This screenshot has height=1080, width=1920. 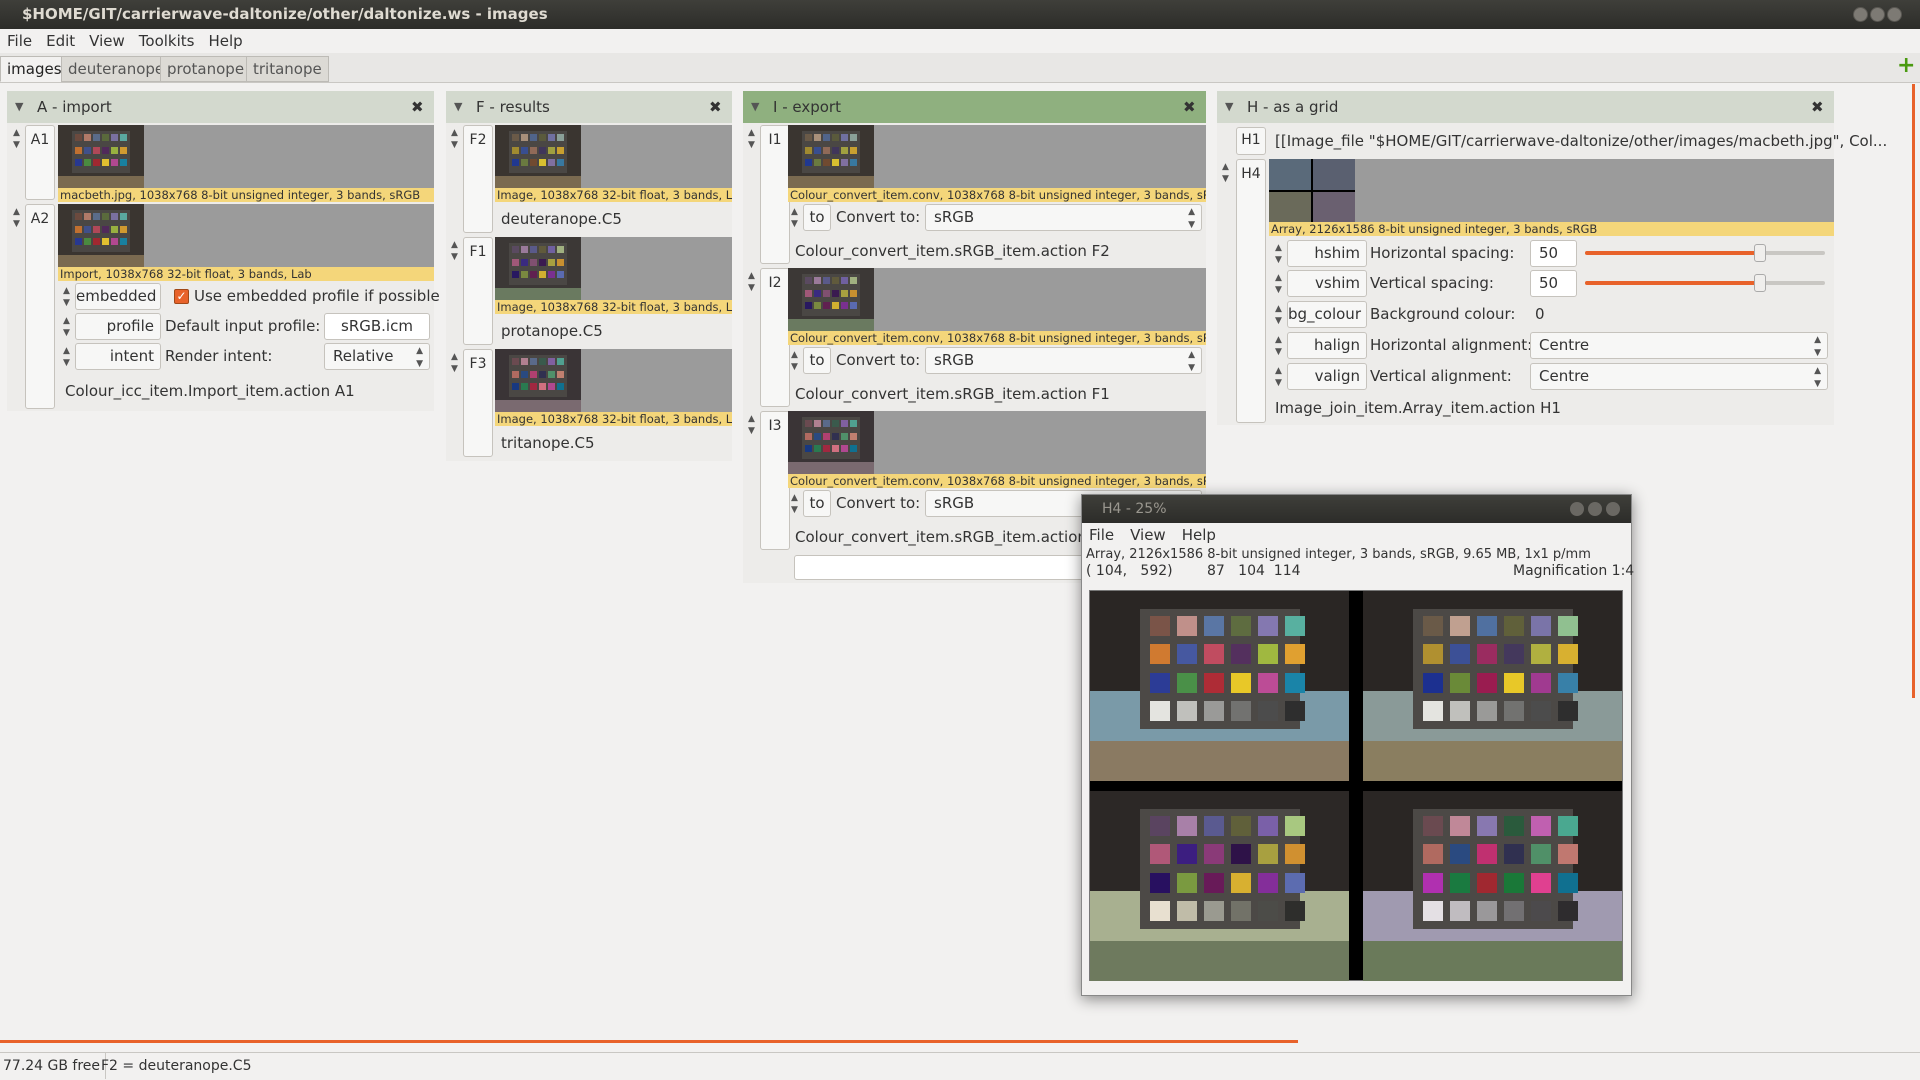 What do you see at coordinates (649, 1041) in the screenshot?
I see `workspace-horizontal-scrollbar` at bounding box center [649, 1041].